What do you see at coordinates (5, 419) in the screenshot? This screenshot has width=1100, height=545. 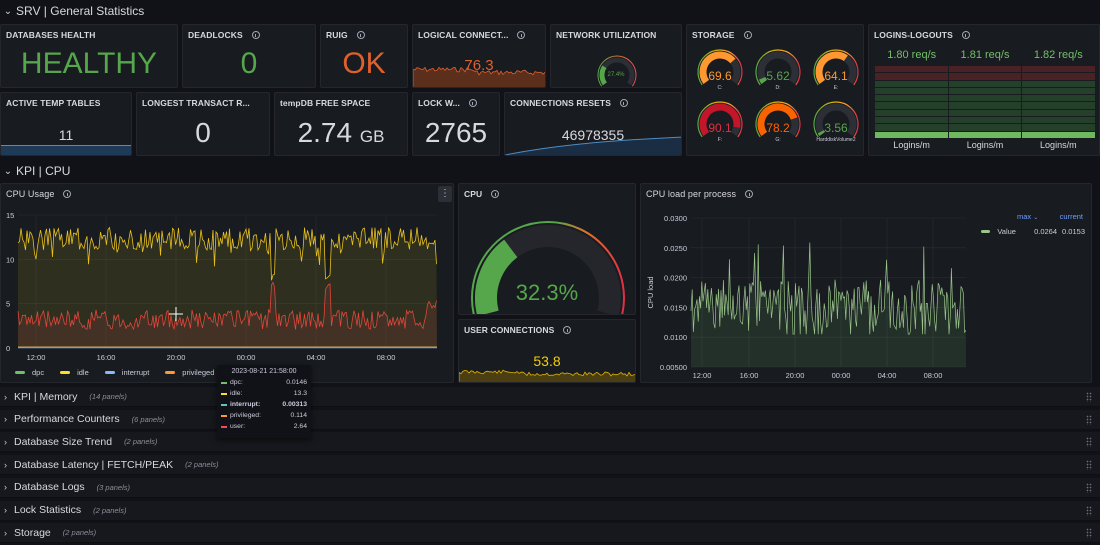 I see `chevron-right-icon: ›` at bounding box center [5, 419].